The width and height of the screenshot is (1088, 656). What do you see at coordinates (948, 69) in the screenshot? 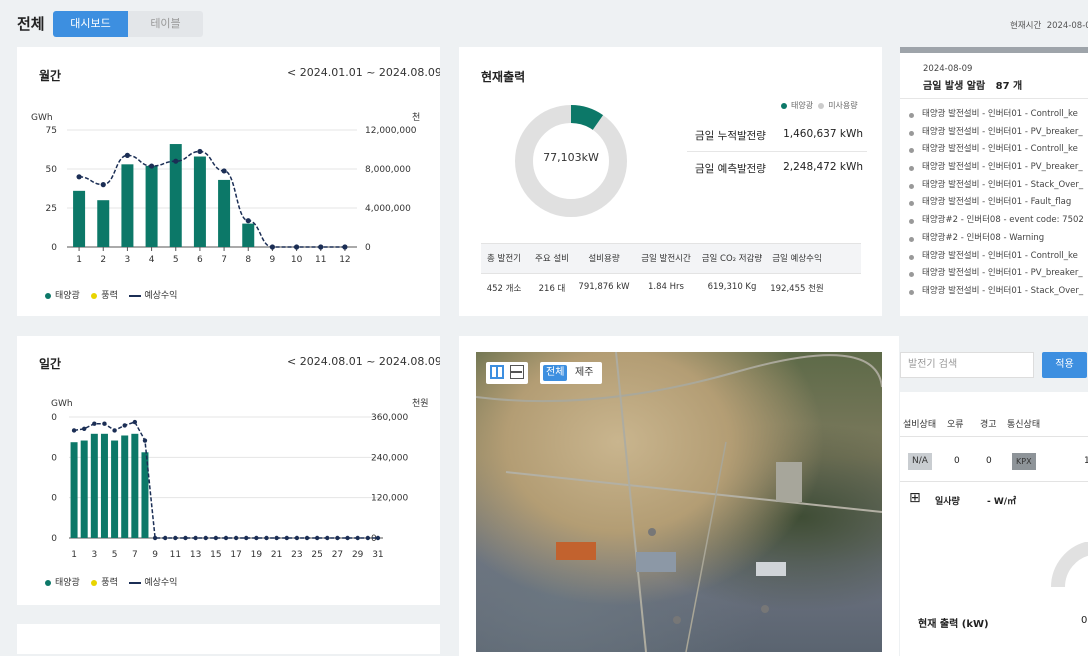
I see `alarm-date: 2024-08-09` at bounding box center [948, 69].